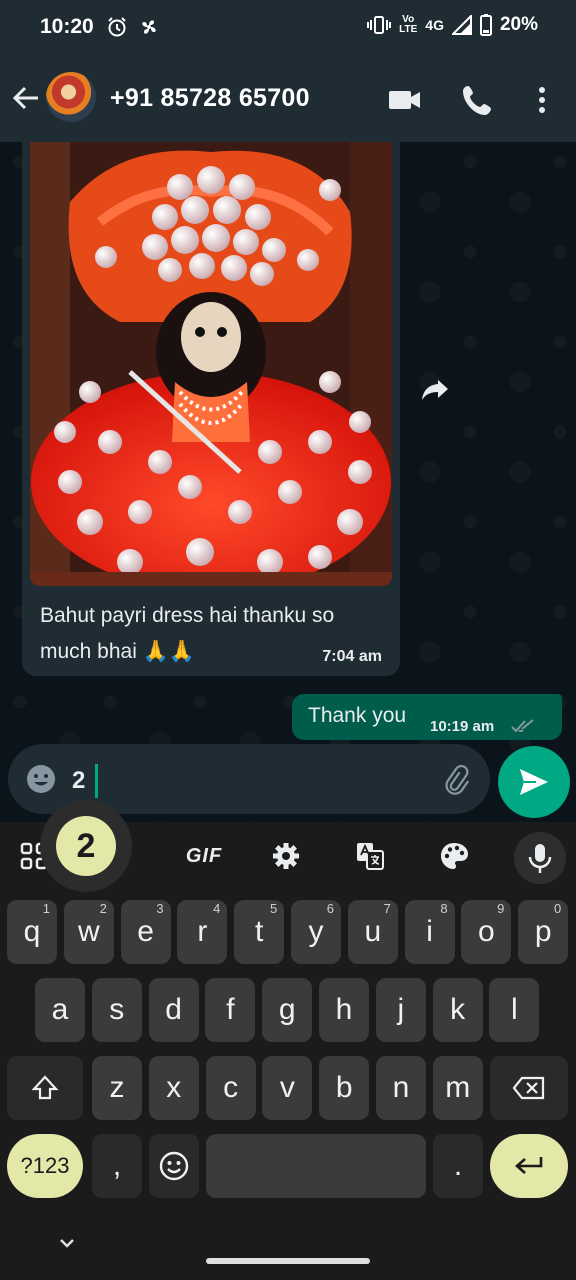  Describe the element at coordinates (117, 1166) in the screenshot. I see `comma-key: ,` at that location.